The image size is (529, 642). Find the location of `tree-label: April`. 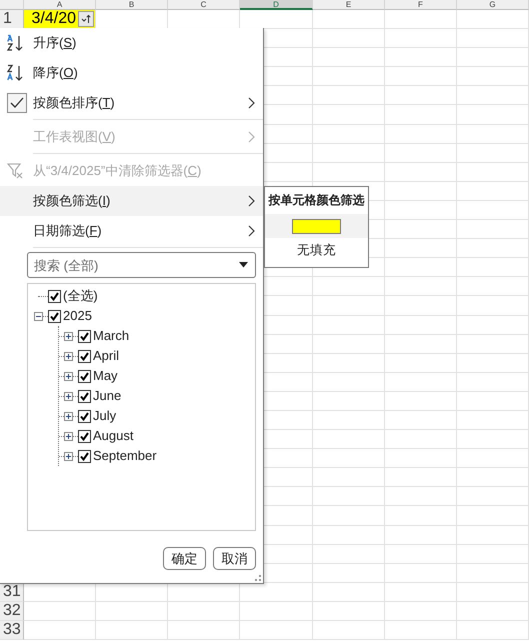

tree-label: April is located at coordinates (106, 356).